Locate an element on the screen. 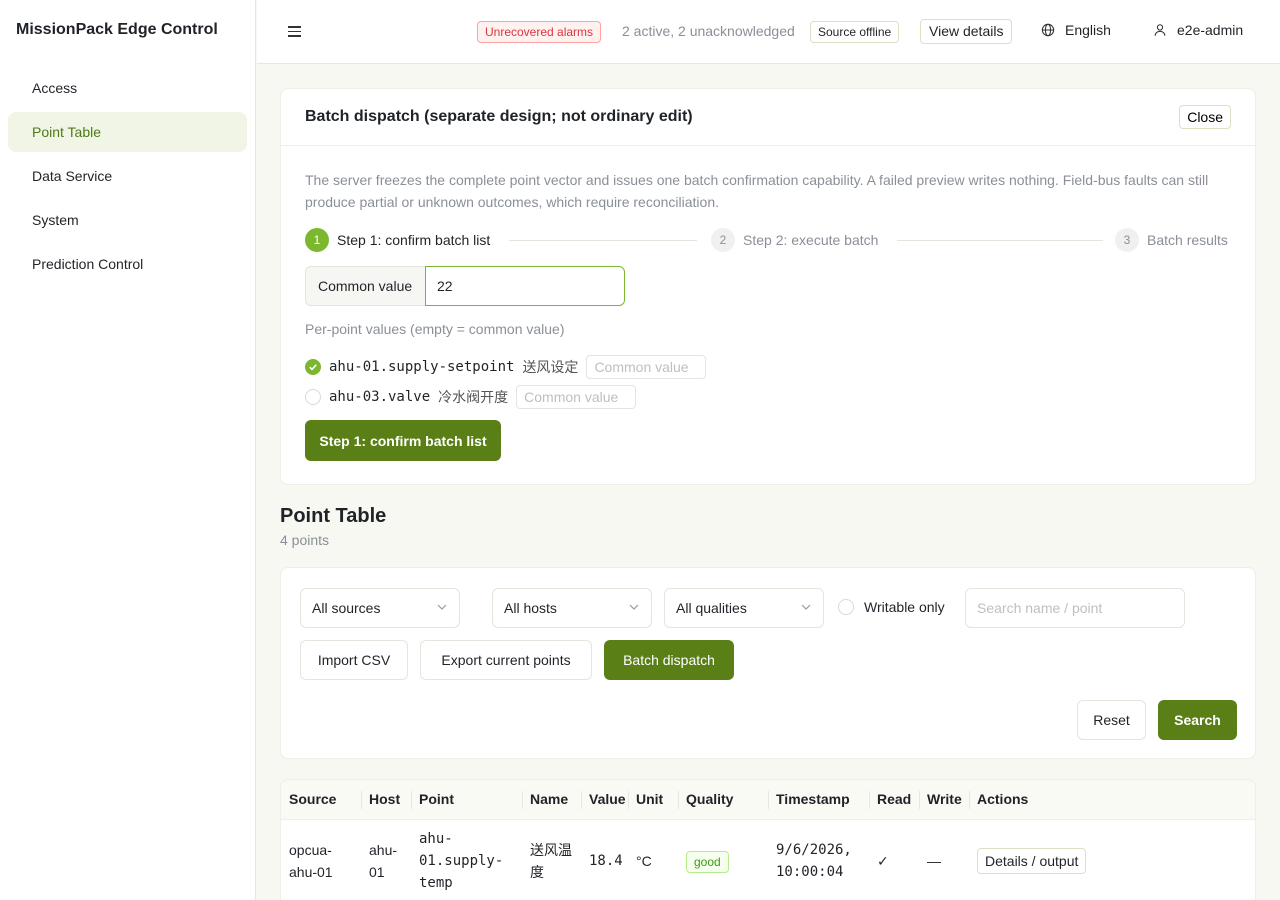 This screenshot has height=900, width=1280. source-status-tag: Source offline is located at coordinates (855, 32).